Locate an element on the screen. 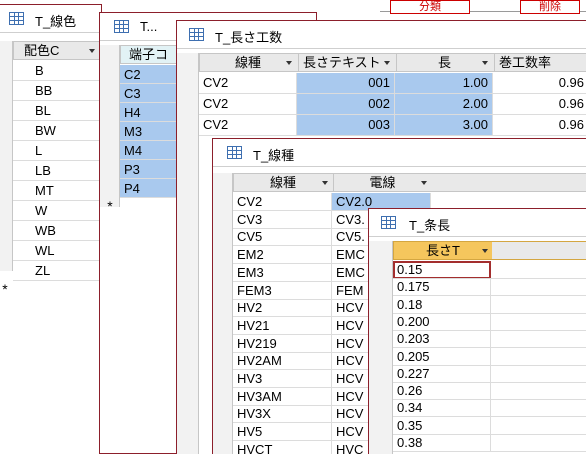  cell-terminal-code: H4 is located at coordinates (150, 112).